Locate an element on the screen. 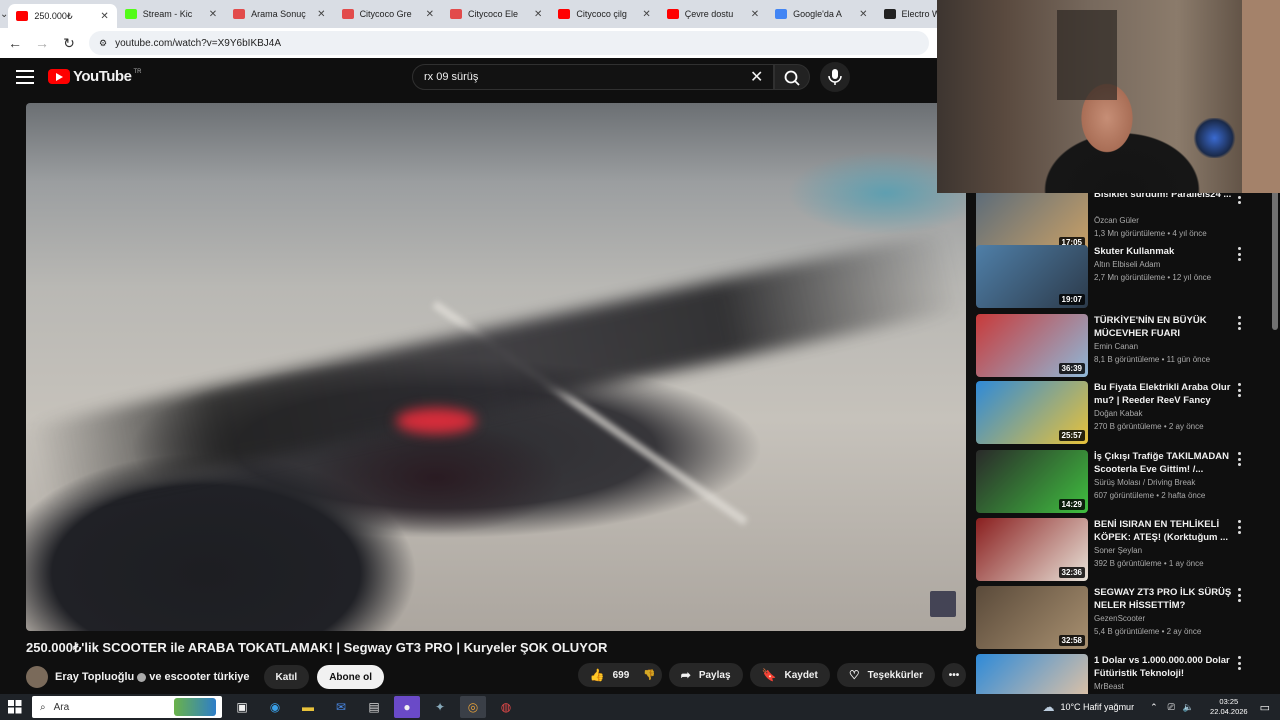 Image resolution: width=1280 pixels, height=720 pixels. voice-search-button is located at coordinates (835, 77).